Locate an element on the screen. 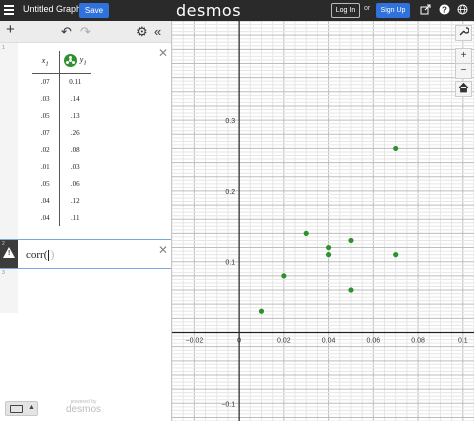 The image size is (474, 421). table-row: .04.12 is located at coordinates (61, 200).